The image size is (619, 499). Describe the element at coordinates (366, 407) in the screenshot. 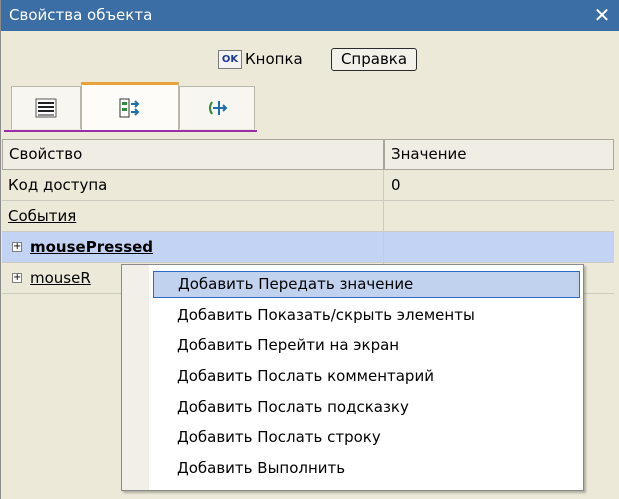

I see `menu-item-add-send-hint: Добавить Послать подсказку` at that location.